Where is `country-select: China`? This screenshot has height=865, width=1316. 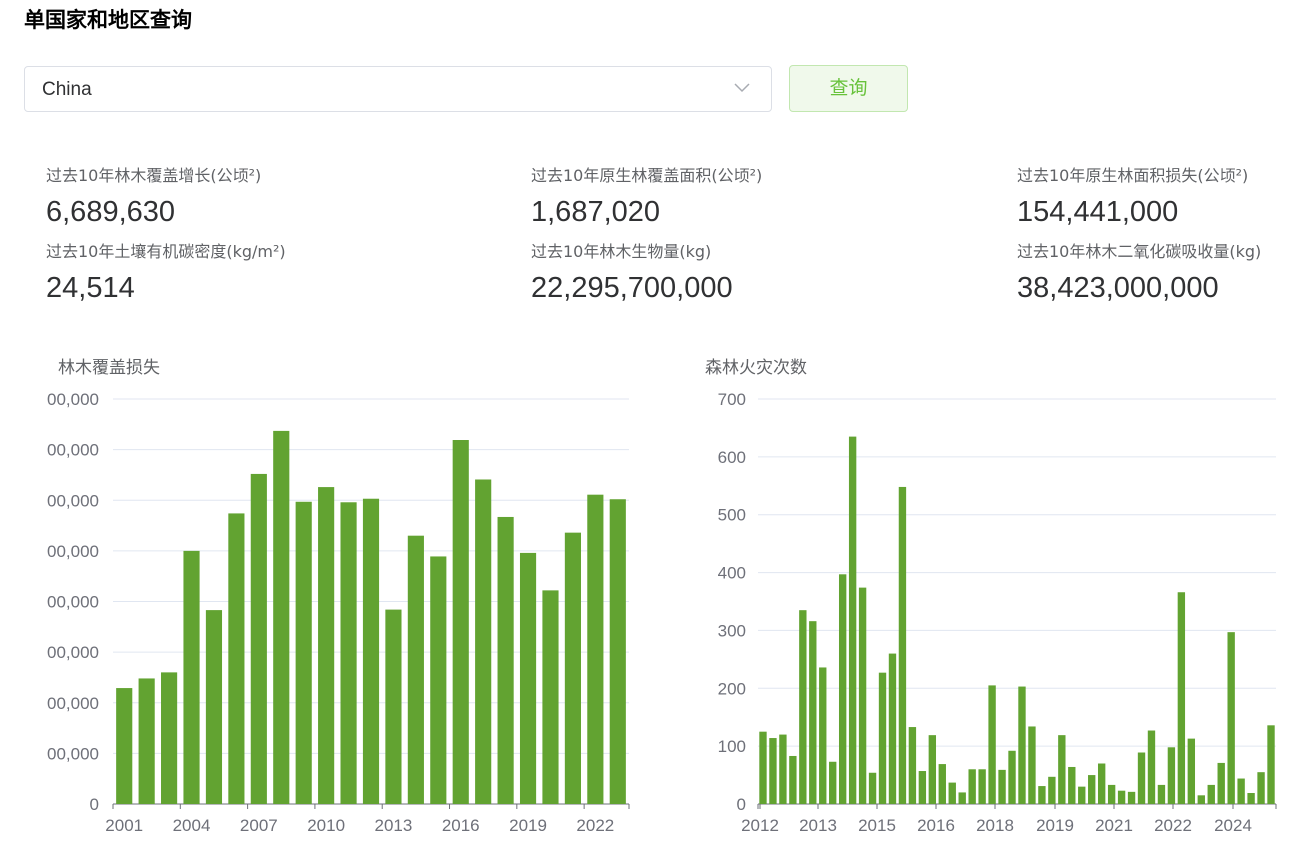 country-select: China is located at coordinates (398, 89).